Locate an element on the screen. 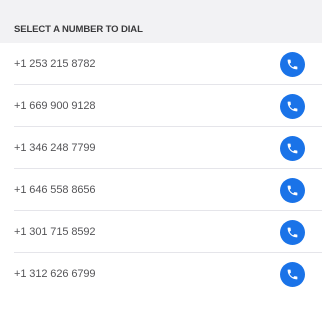 This screenshot has height=309, width=322. phone-number: +1 312 626 6799 is located at coordinates (55, 274).